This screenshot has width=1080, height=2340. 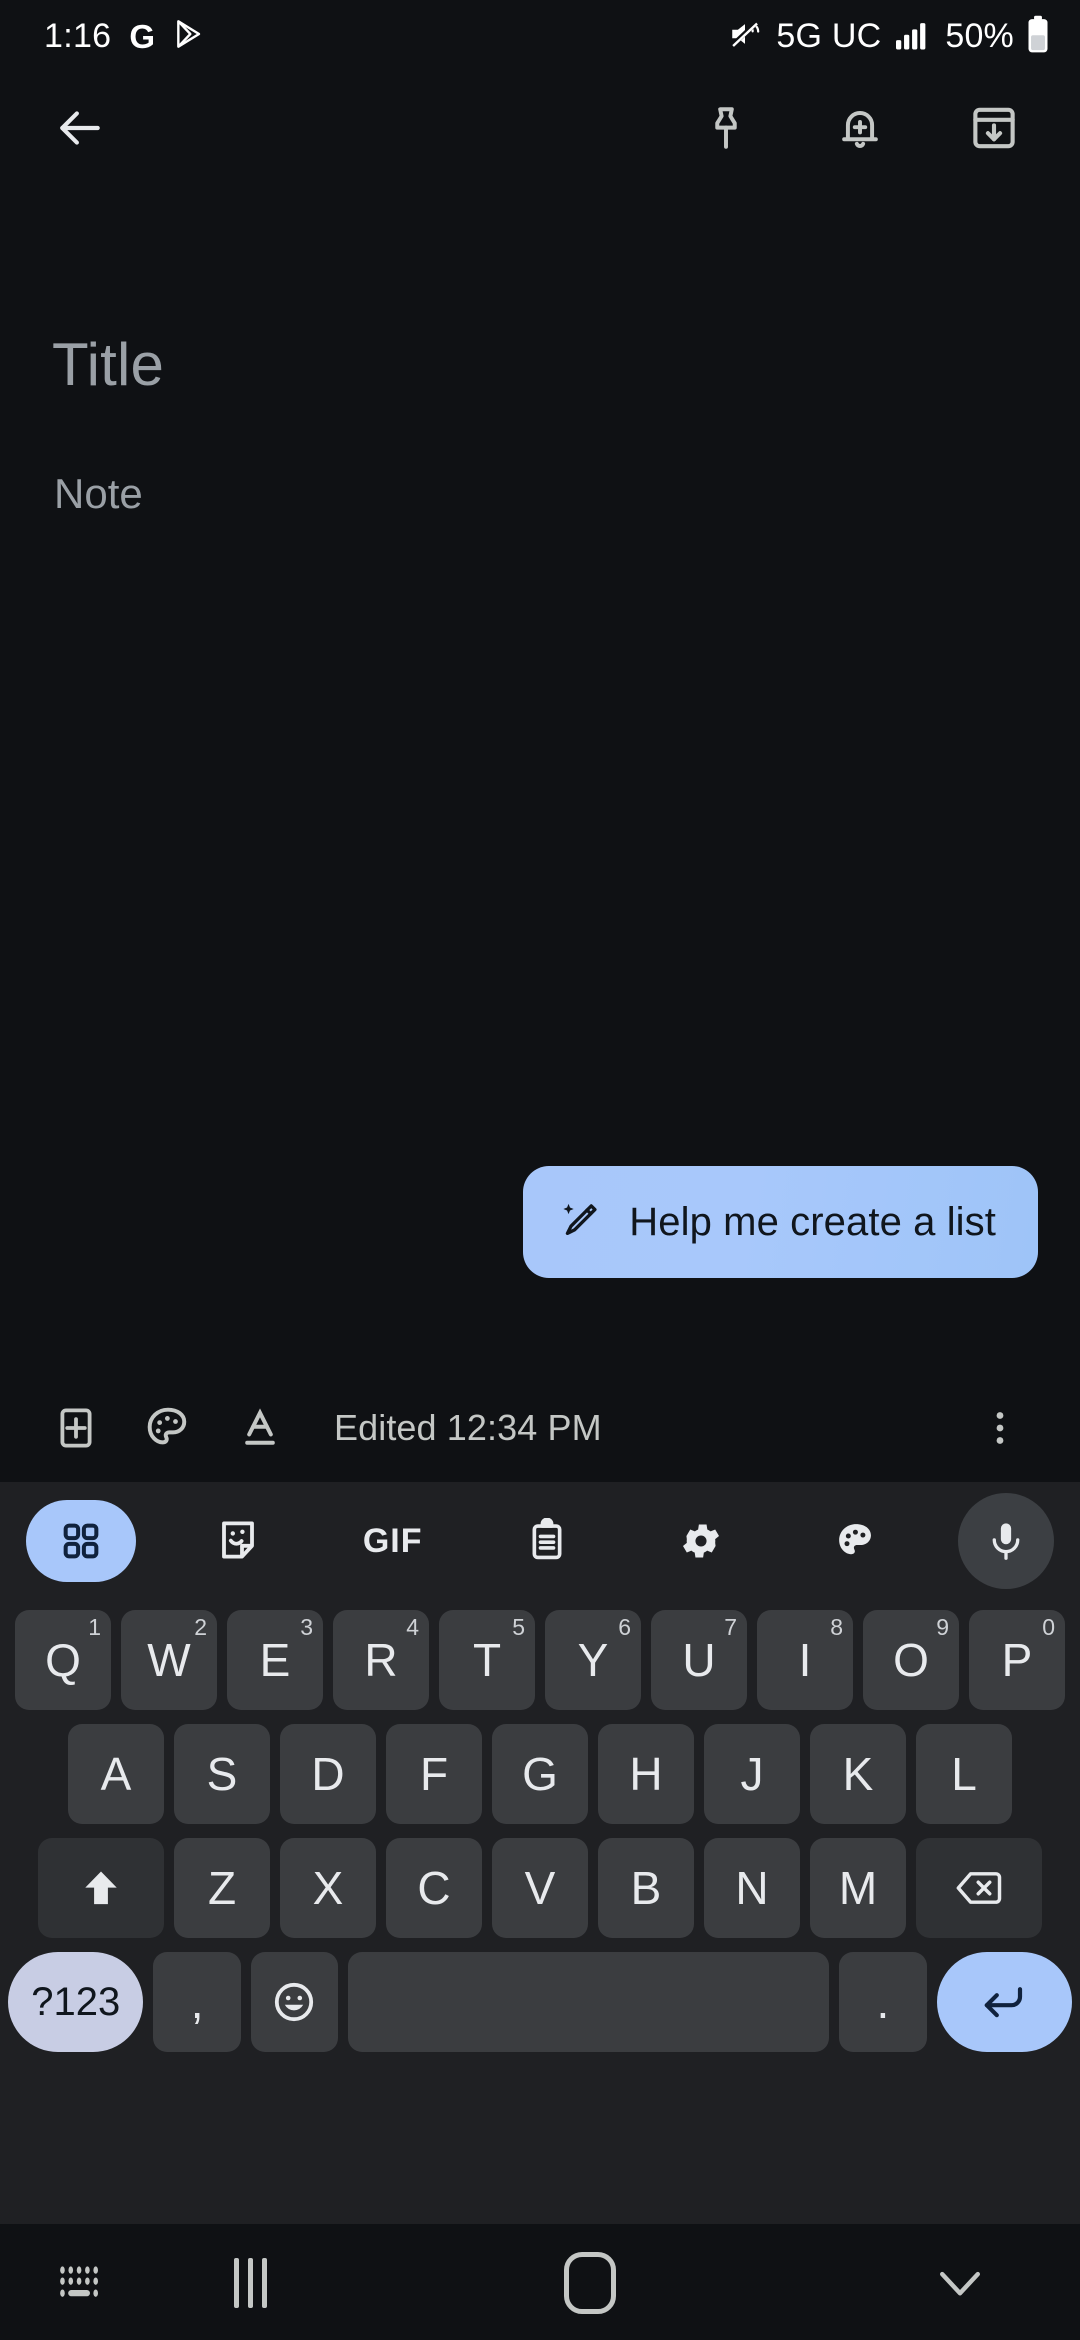 I want to click on key-e: 3E, so click(x=275, y=1660).